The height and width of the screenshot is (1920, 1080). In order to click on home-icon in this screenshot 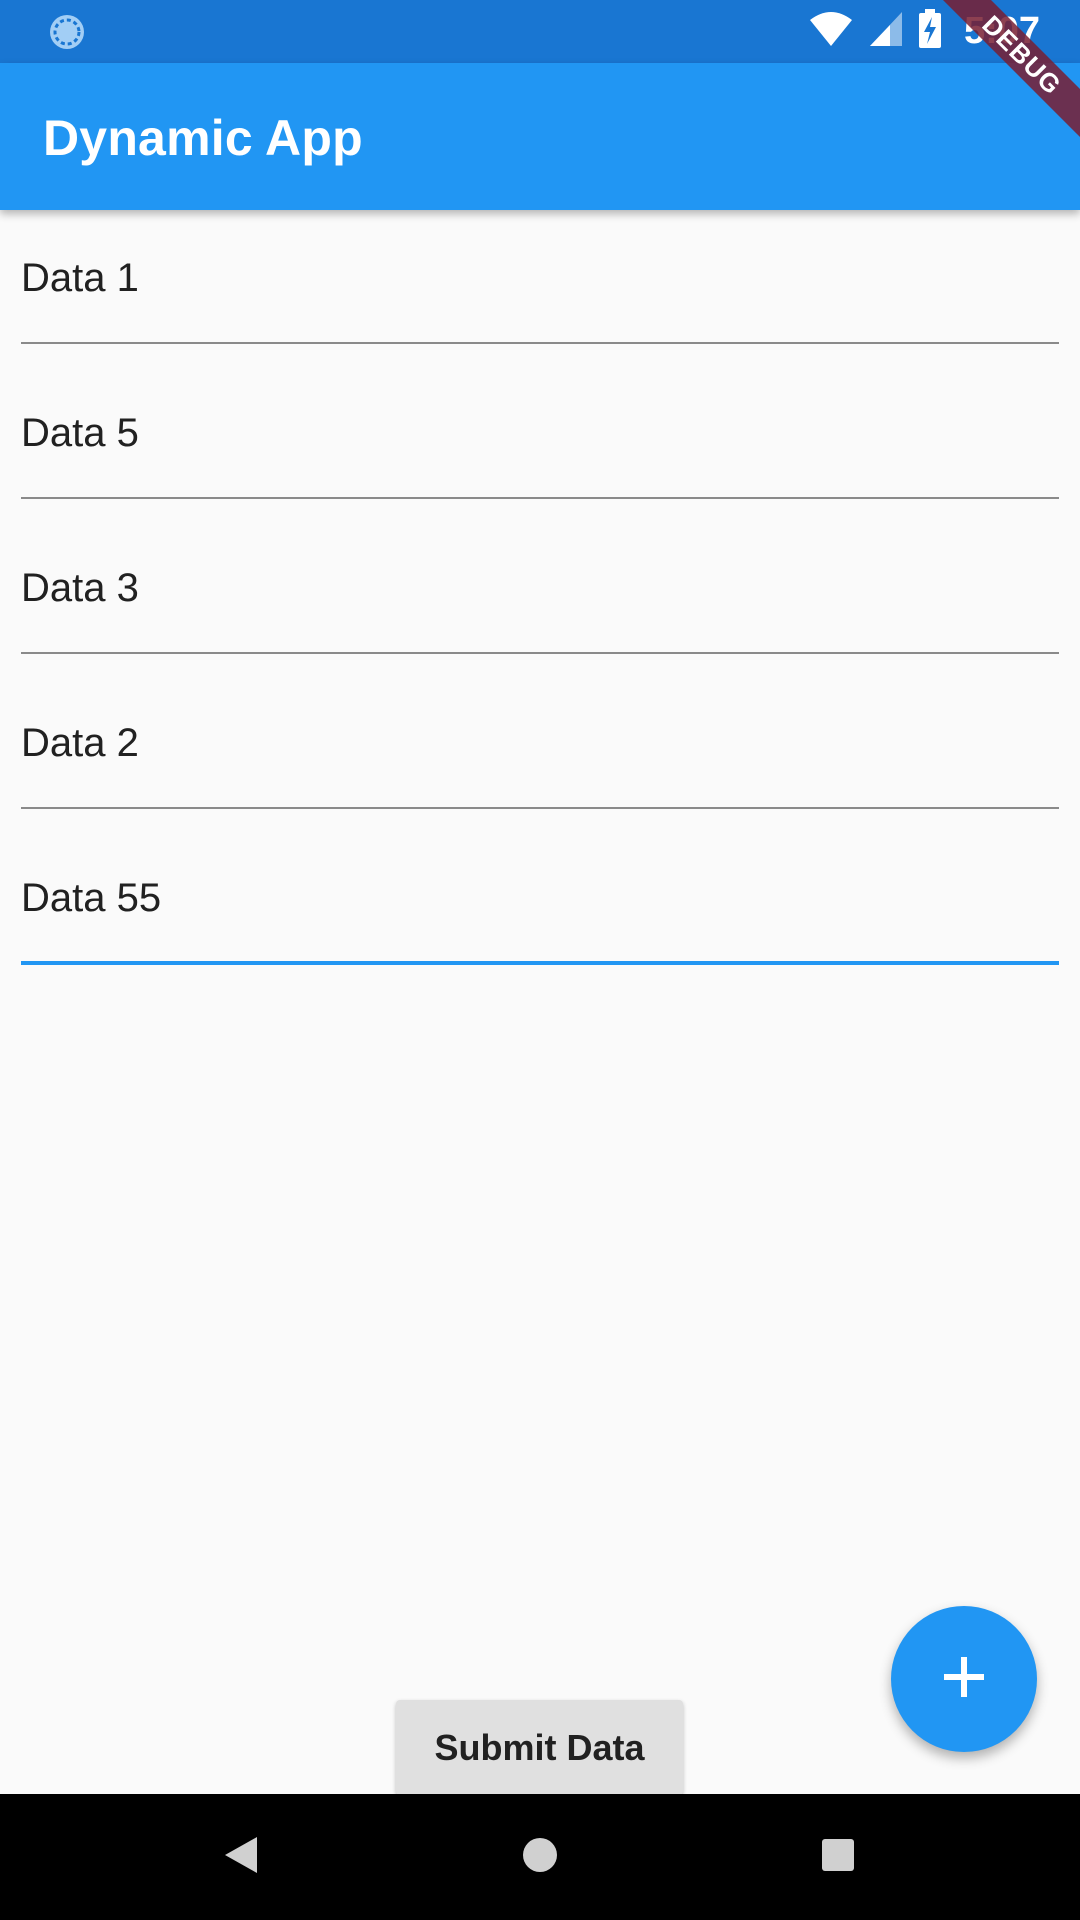, I will do `click(540, 1857)`.